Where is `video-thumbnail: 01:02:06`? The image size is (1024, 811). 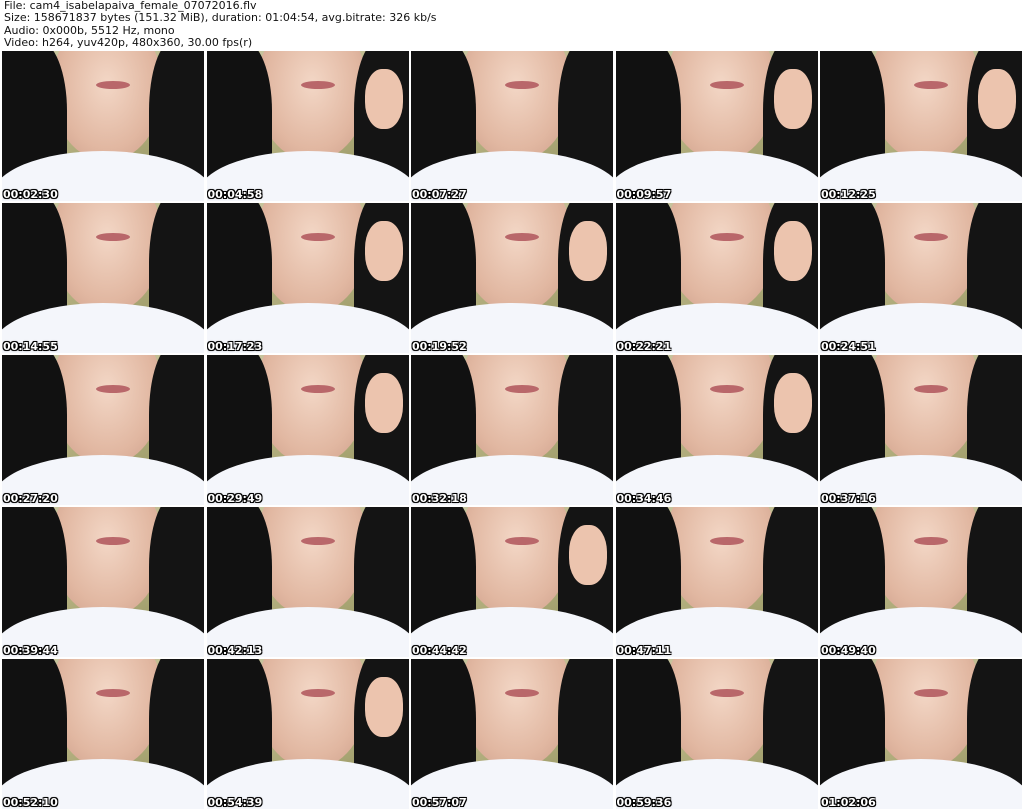 video-thumbnail: 01:02:06 is located at coordinates (921, 734).